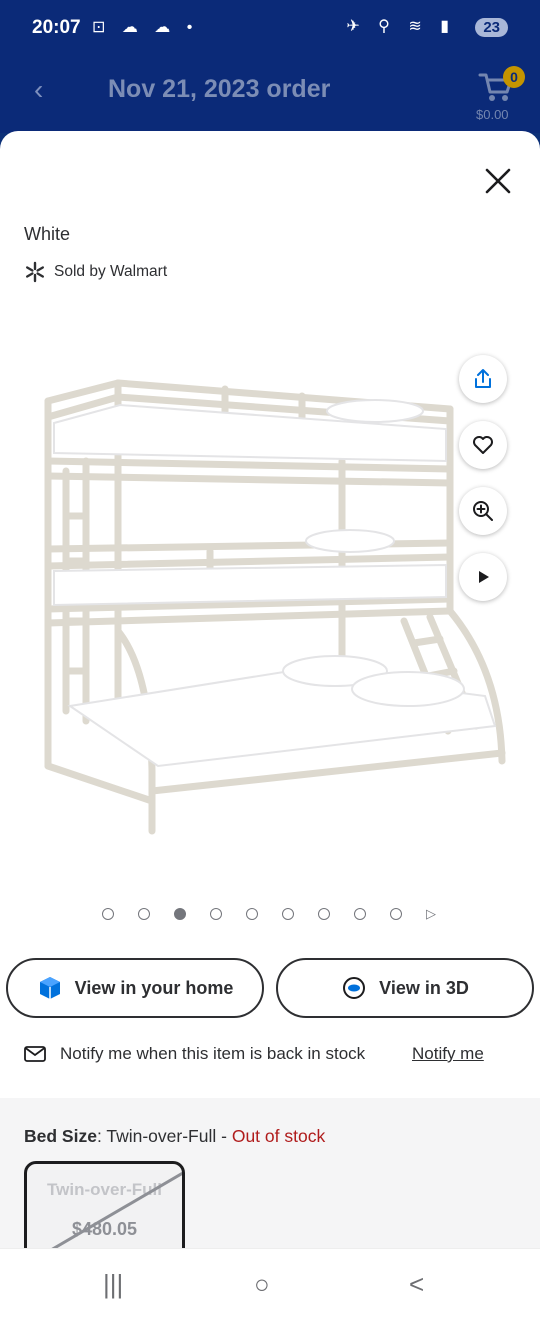  I want to click on variant-label: White, so click(47, 234).